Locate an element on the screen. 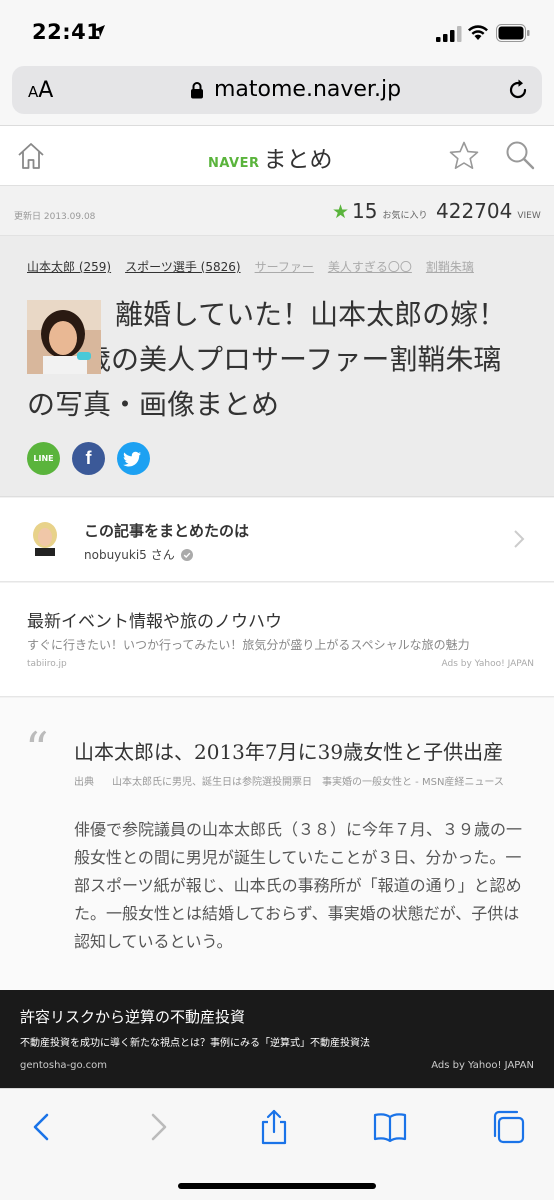 This screenshot has width=554, height=1200. tabs-icon is located at coordinates (508, 1127).